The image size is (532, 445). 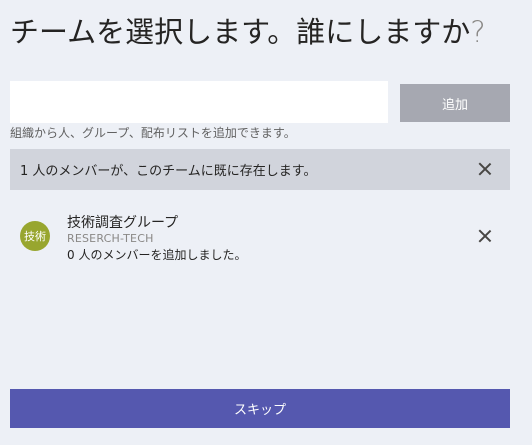 What do you see at coordinates (110, 238) in the screenshot?
I see `group-alias: RESERCH-TECH` at bounding box center [110, 238].